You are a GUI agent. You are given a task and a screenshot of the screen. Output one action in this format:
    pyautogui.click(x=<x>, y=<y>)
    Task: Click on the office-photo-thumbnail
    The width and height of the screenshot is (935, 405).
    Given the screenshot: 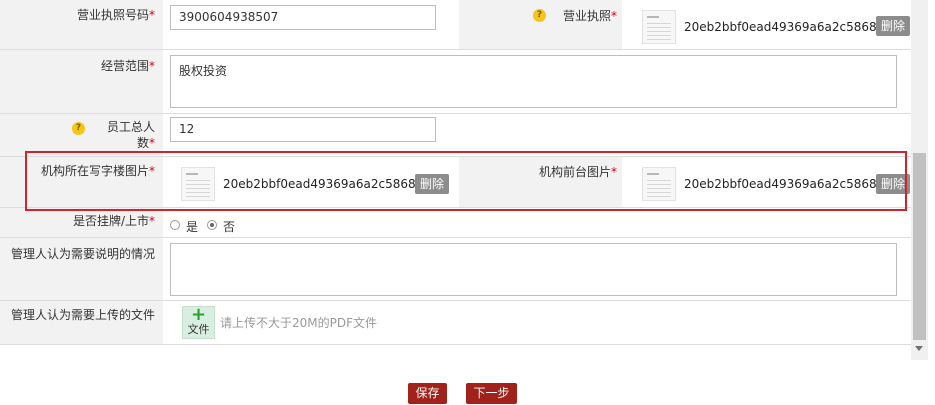 What is the action you would take?
    pyautogui.click(x=198, y=184)
    